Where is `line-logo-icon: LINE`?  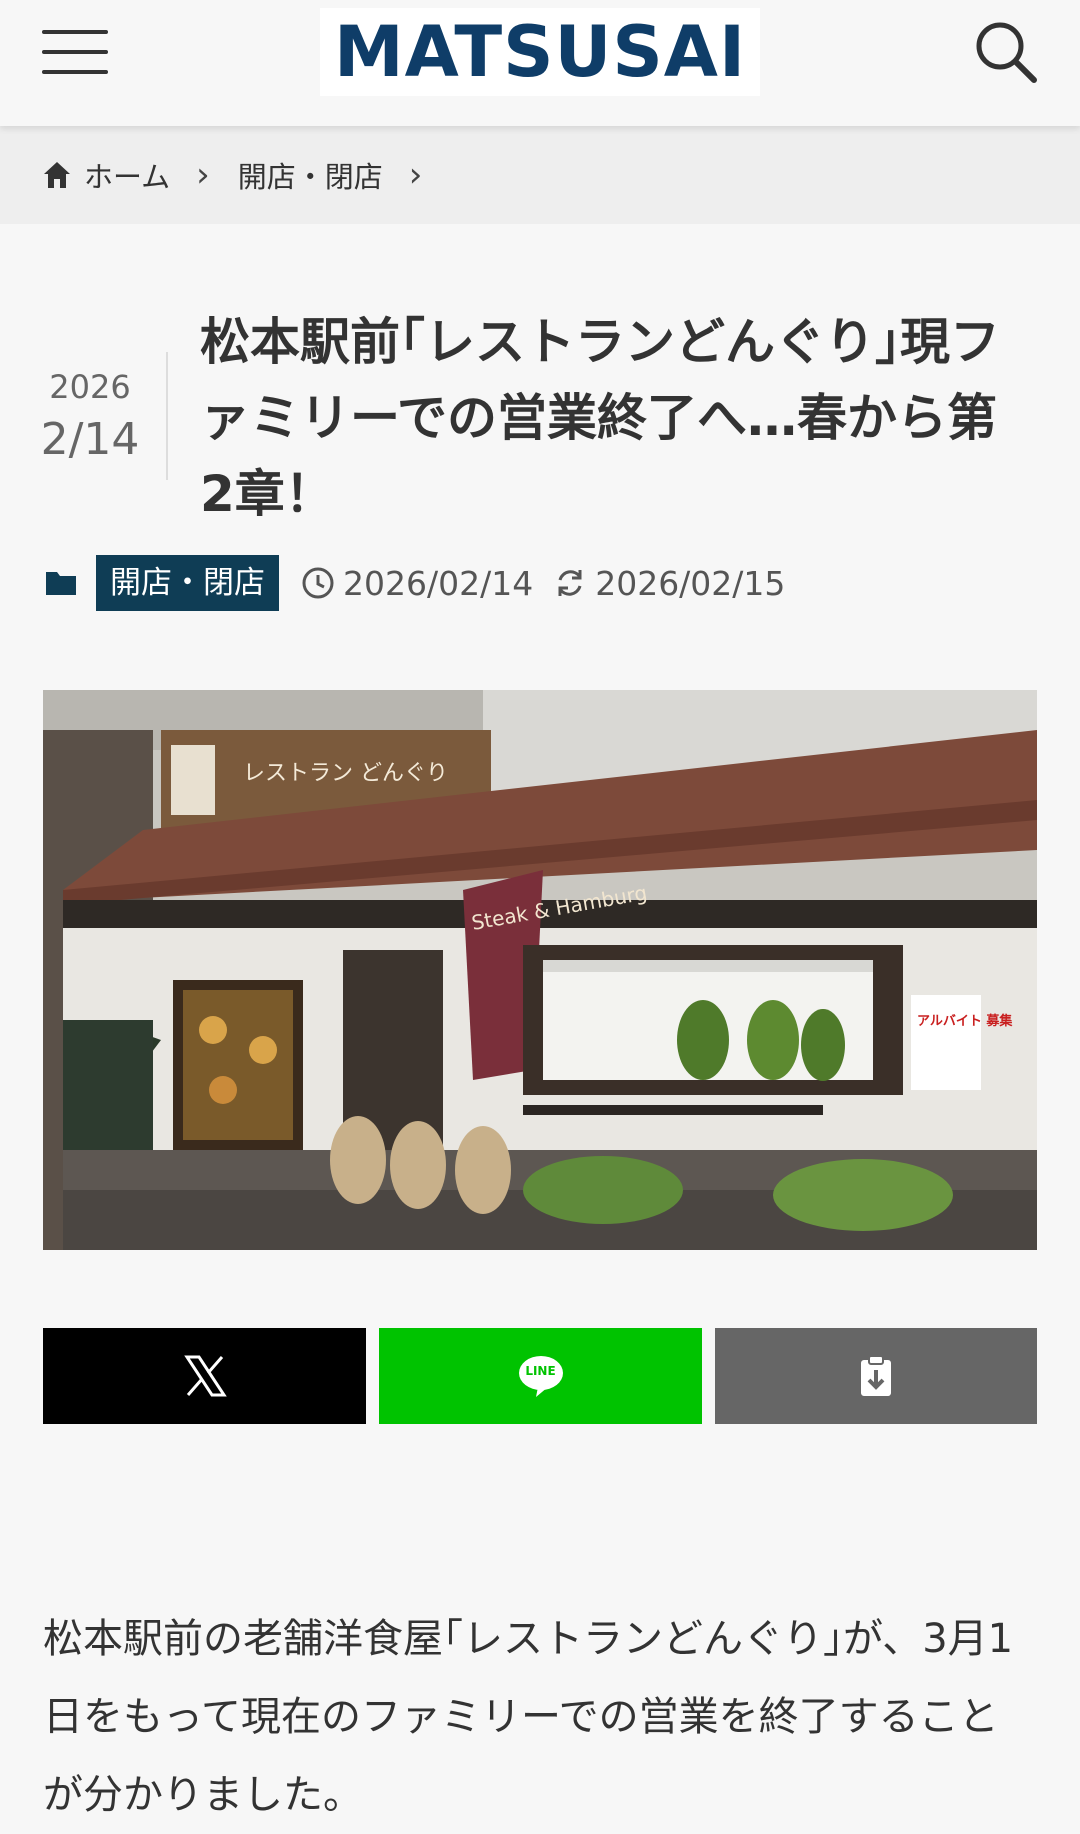
line-logo-icon: LINE is located at coordinates (541, 1376).